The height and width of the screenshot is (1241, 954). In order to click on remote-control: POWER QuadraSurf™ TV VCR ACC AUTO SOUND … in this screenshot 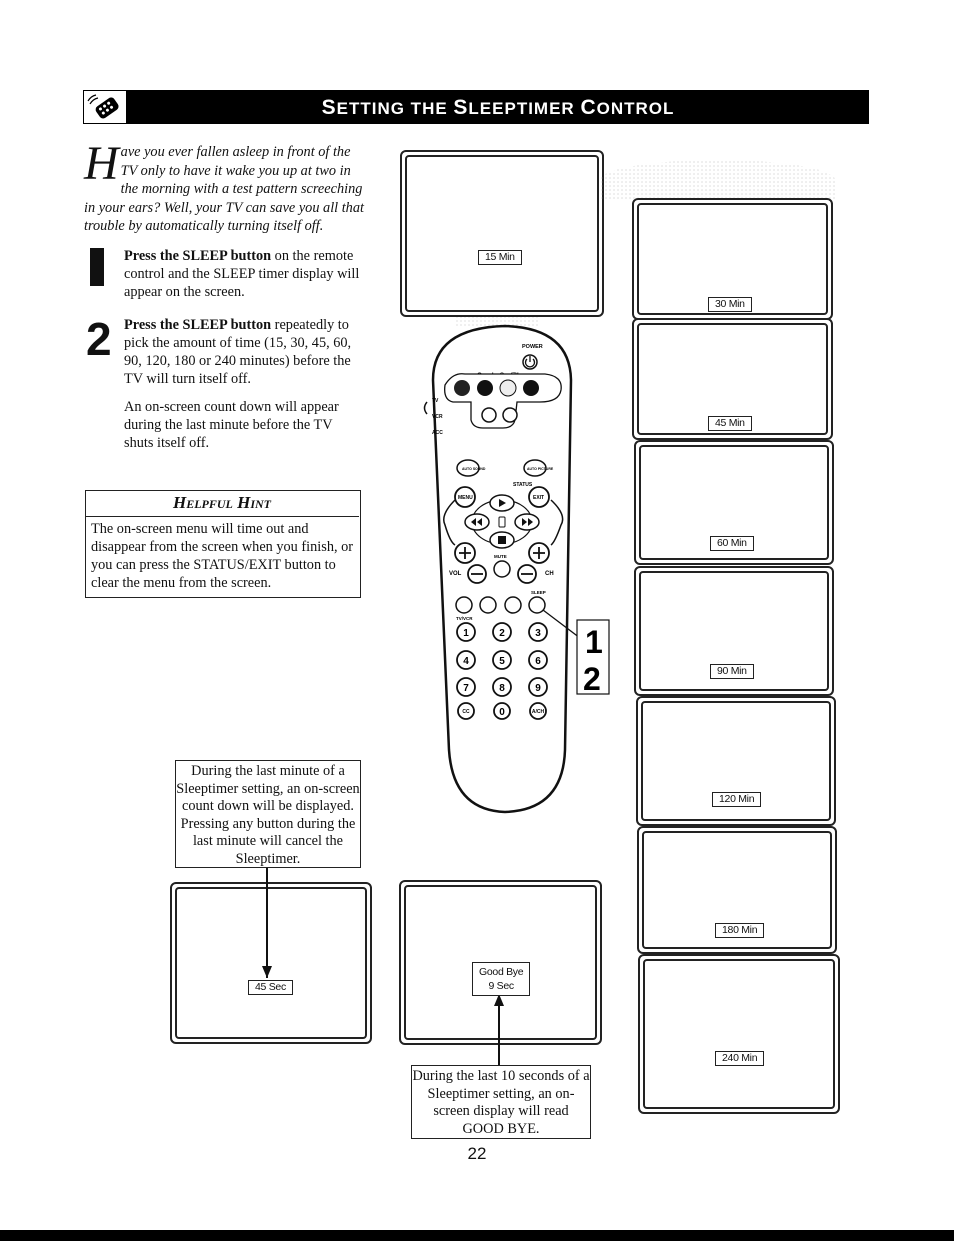, I will do `click(512, 565)`.